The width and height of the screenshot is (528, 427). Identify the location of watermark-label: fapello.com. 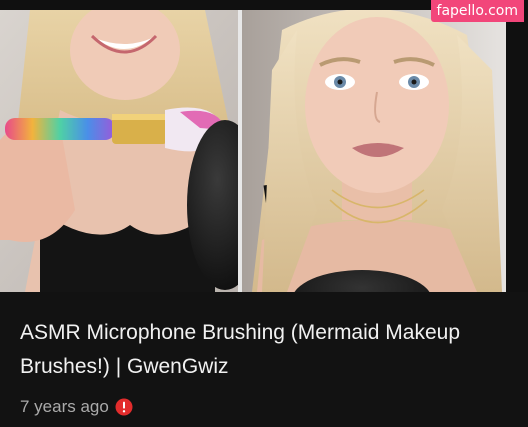
(477, 11).